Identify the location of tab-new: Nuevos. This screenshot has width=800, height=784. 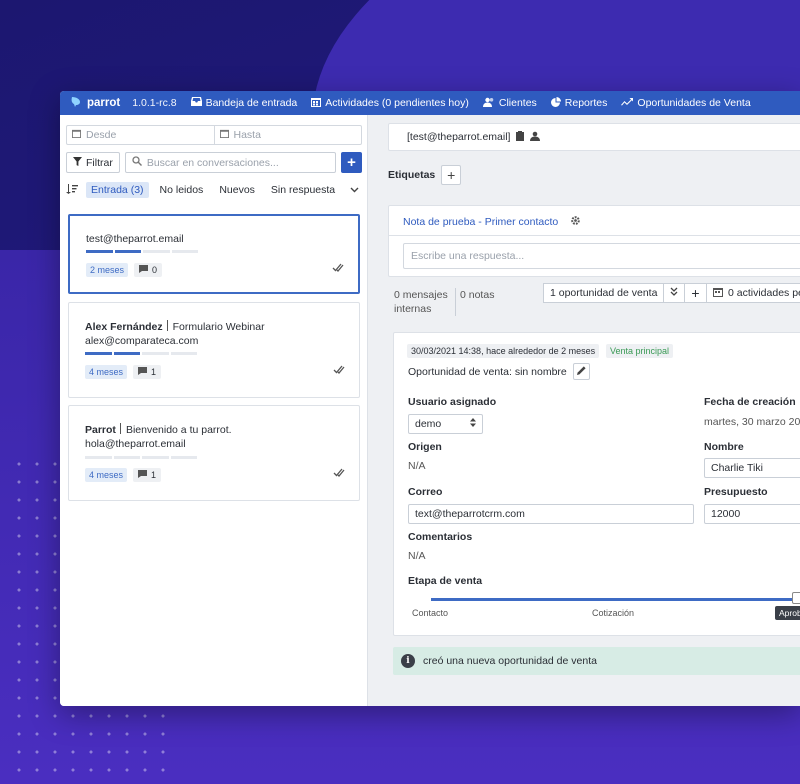
(237, 190).